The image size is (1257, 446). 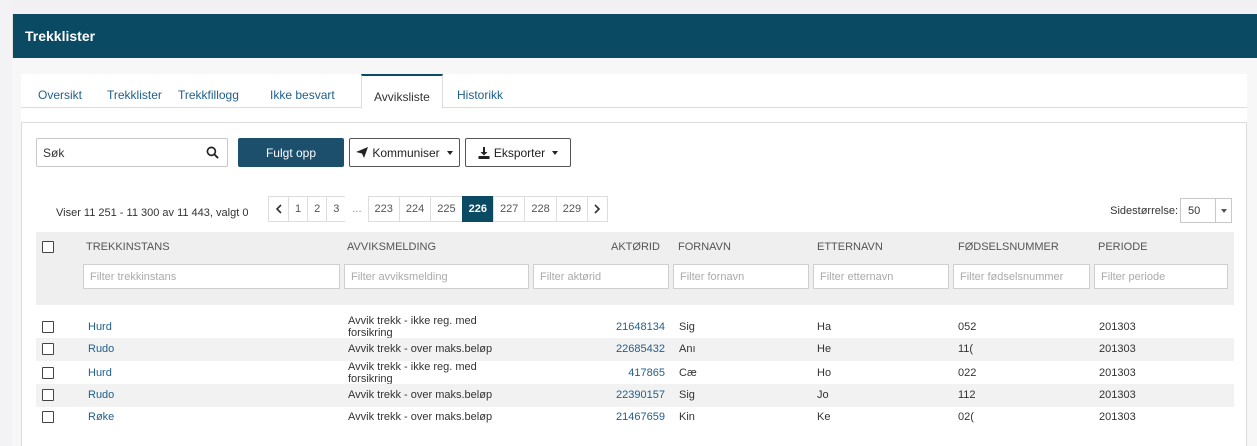 What do you see at coordinates (362, 152) in the screenshot?
I see `paper-plane-icon` at bounding box center [362, 152].